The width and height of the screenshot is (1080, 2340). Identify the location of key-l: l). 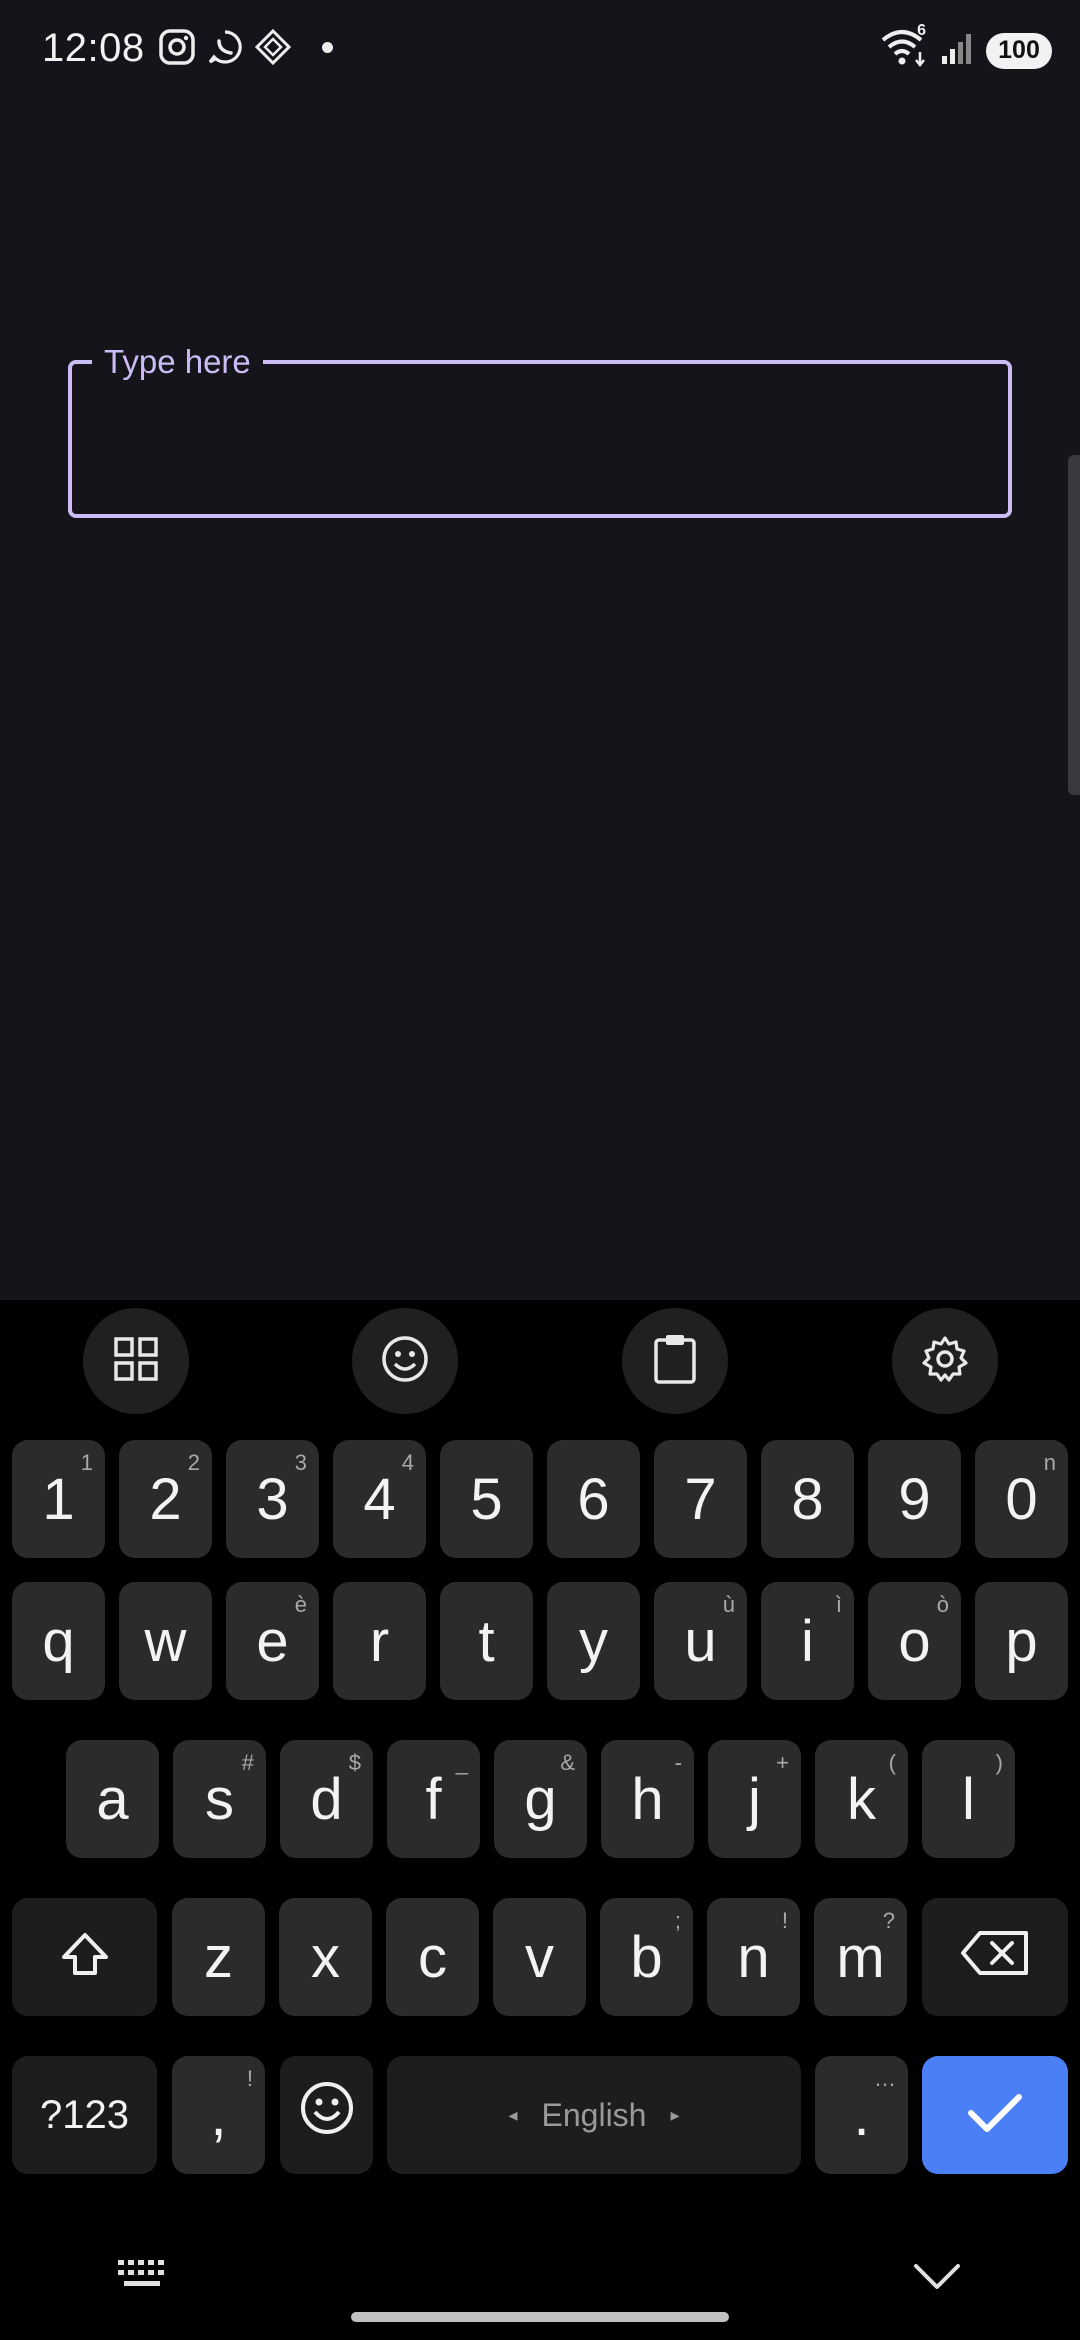
(968, 1799).